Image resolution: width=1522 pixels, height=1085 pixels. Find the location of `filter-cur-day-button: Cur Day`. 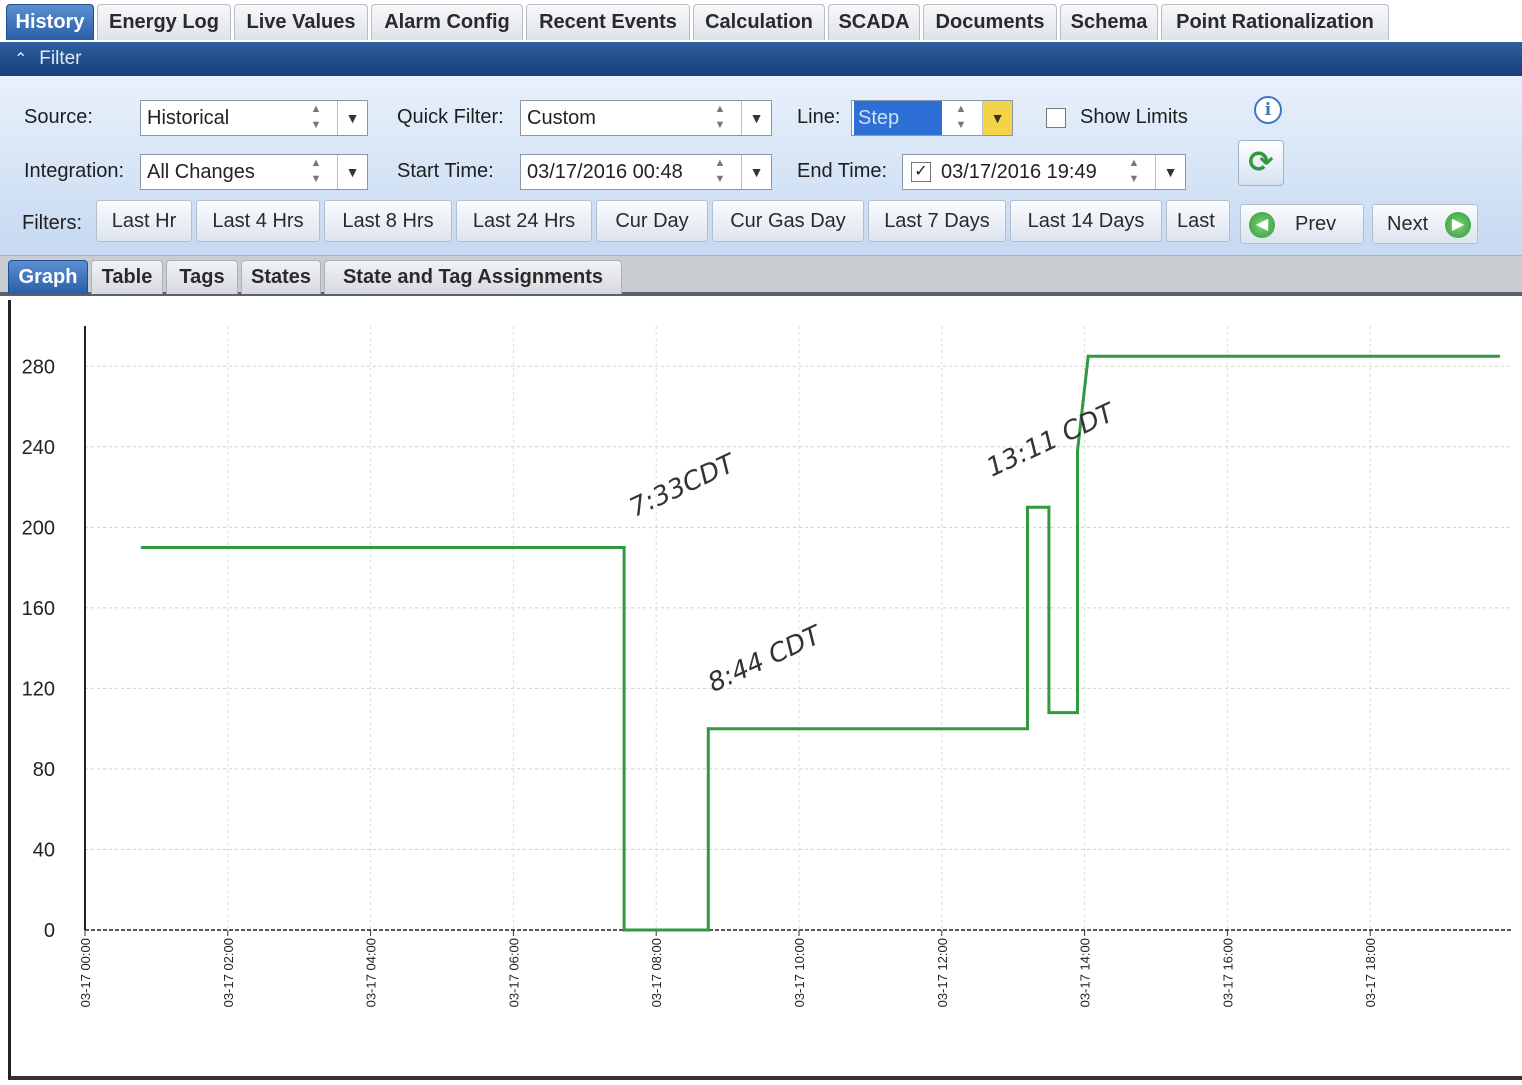

filter-cur-day-button: Cur Day is located at coordinates (652, 221).